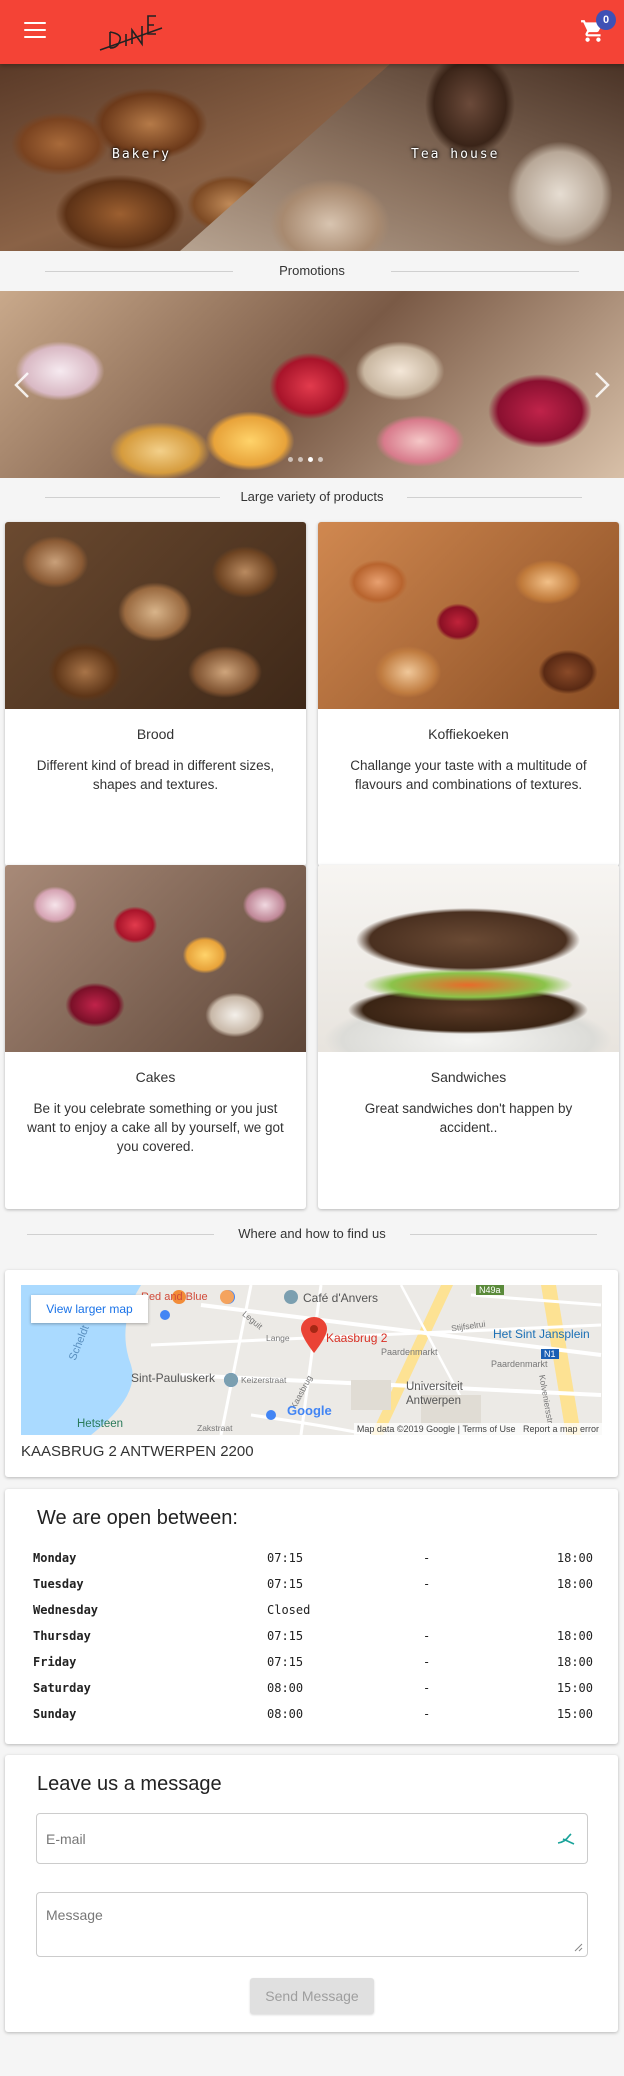 This screenshot has width=624, height=2076. What do you see at coordinates (264, 1380) in the screenshot?
I see `map-label: Keizerstraat` at bounding box center [264, 1380].